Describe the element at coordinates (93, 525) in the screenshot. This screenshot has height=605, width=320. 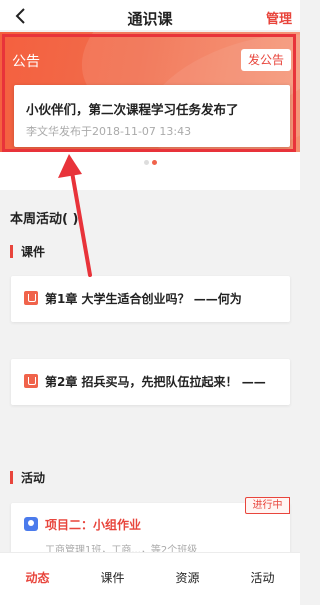
I see `activity-title: 项目二：小组作业` at that location.